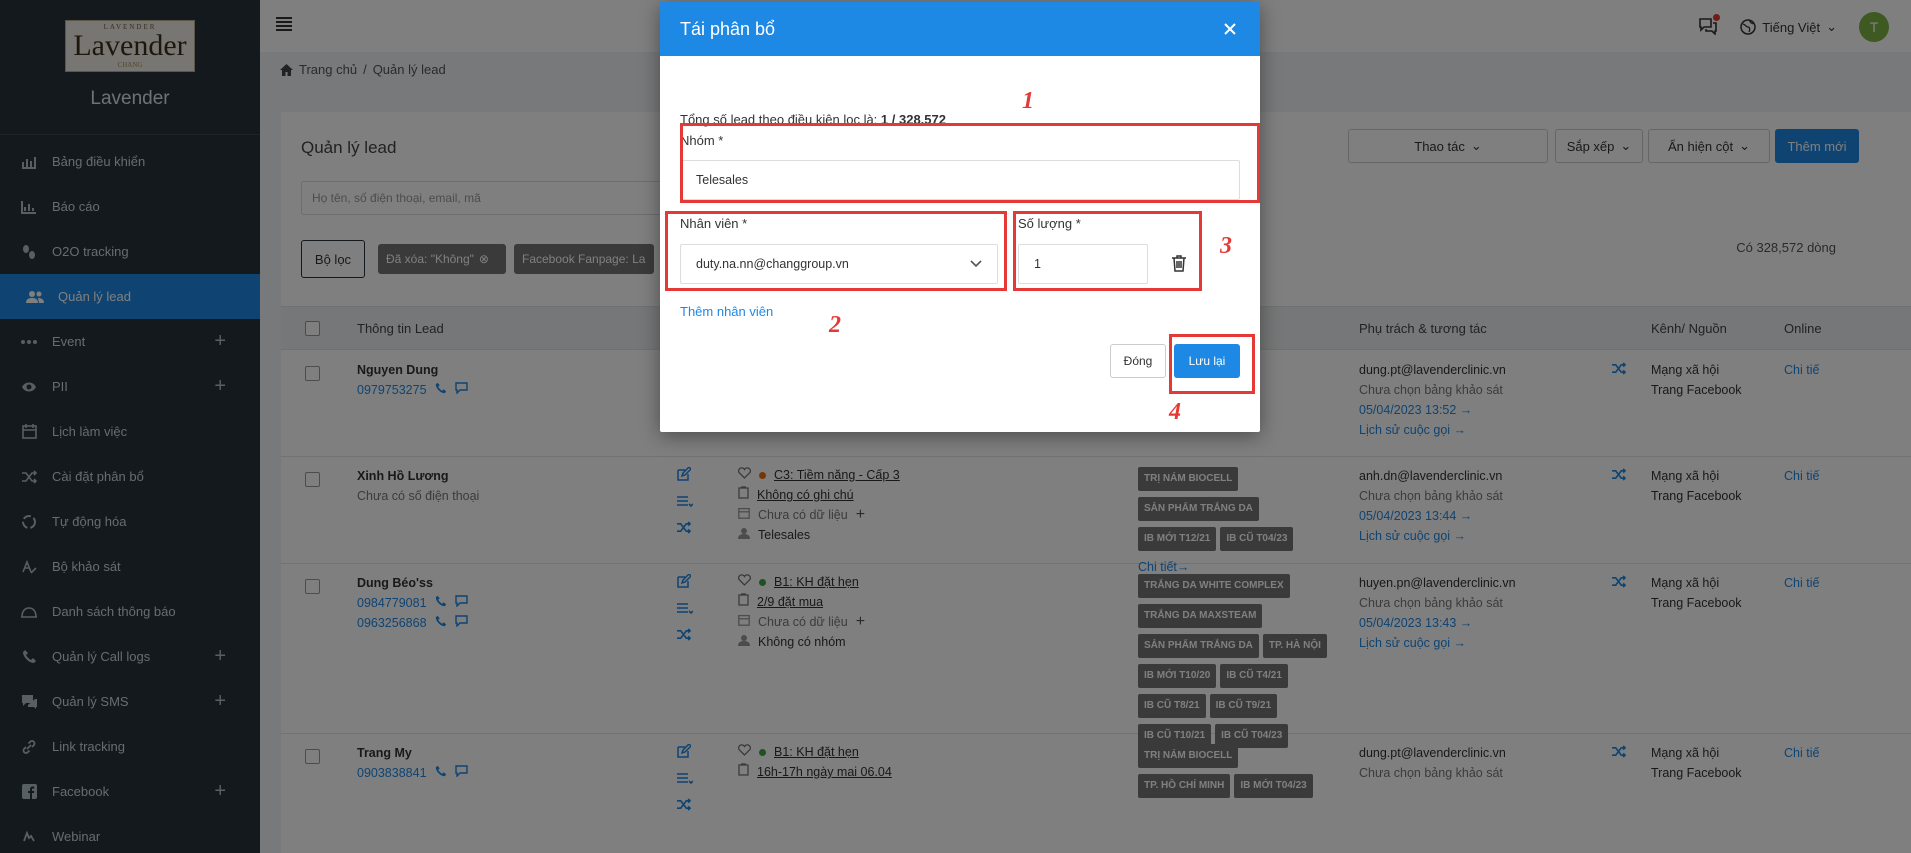 The width and height of the screenshot is (1911, 853). Describe the element at coordinates (976, 264) in the screenshot. I see `chevron-down-icon` at that location.